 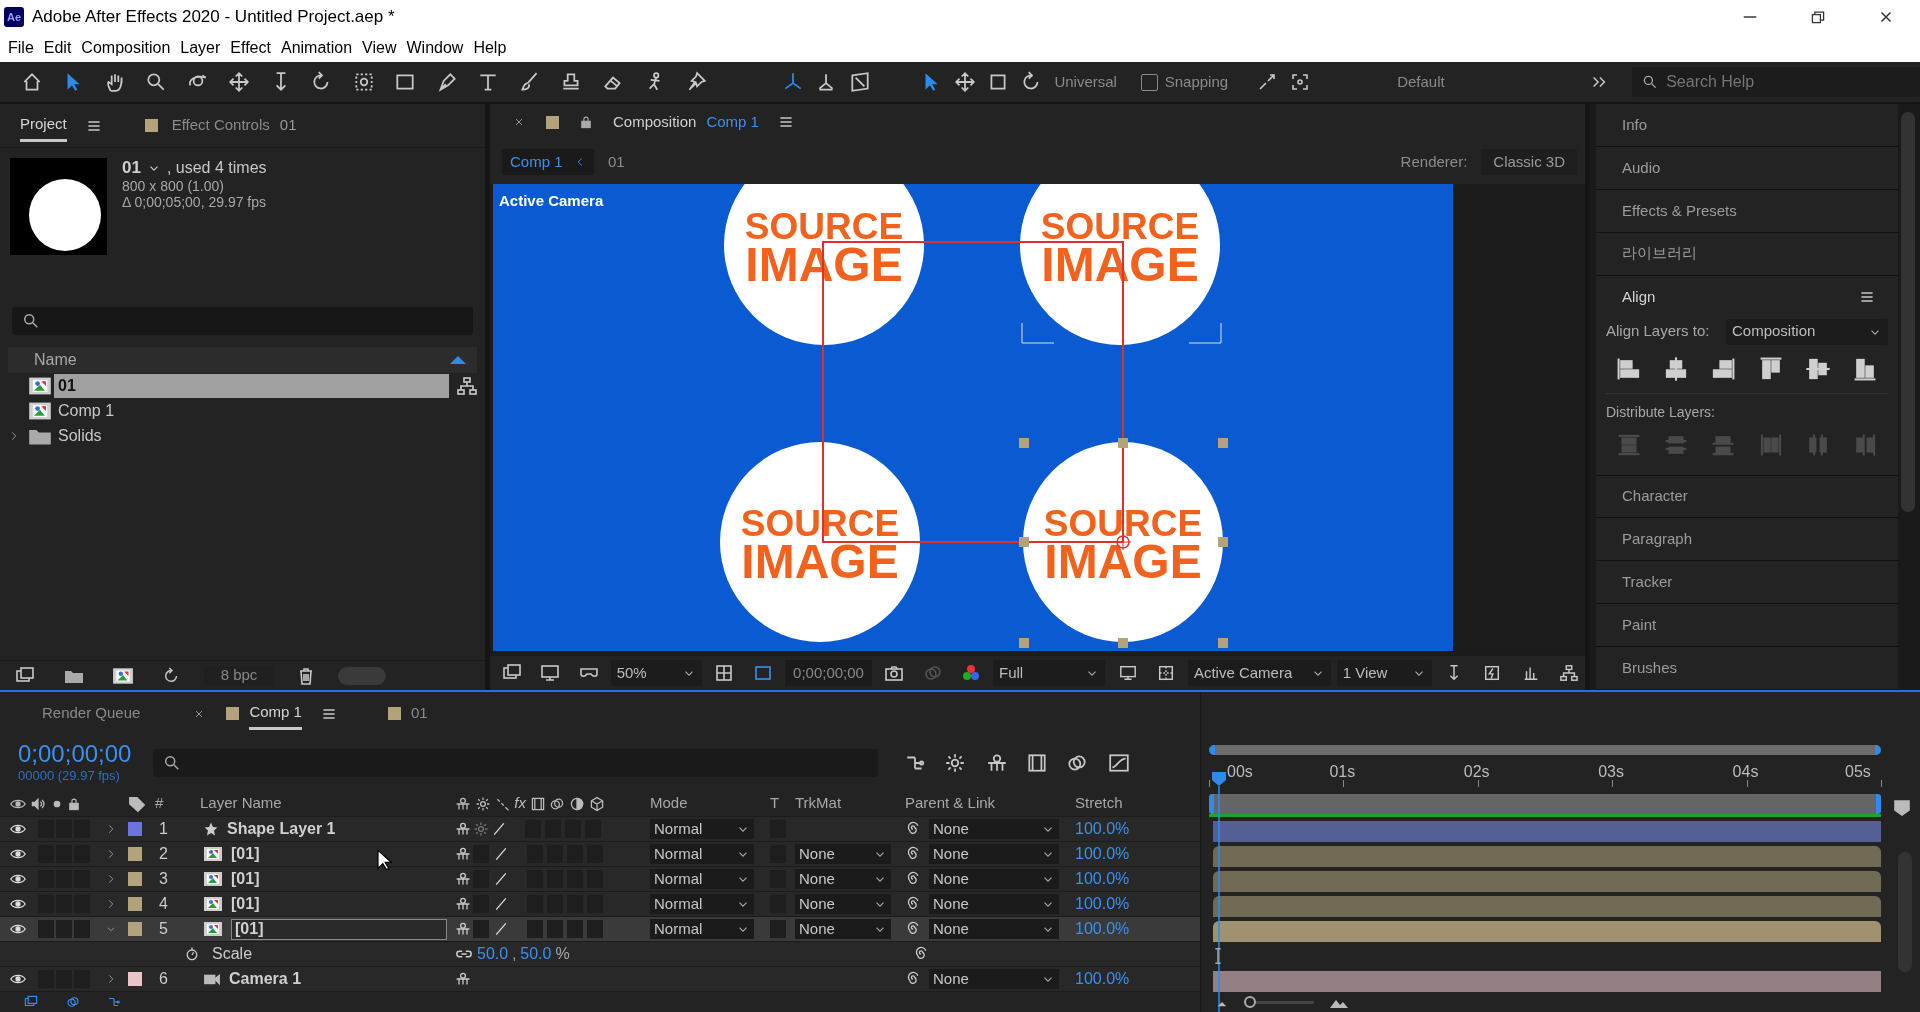 I want to click on renderer-button: Classic 3D, so click(x=1529, y=162).